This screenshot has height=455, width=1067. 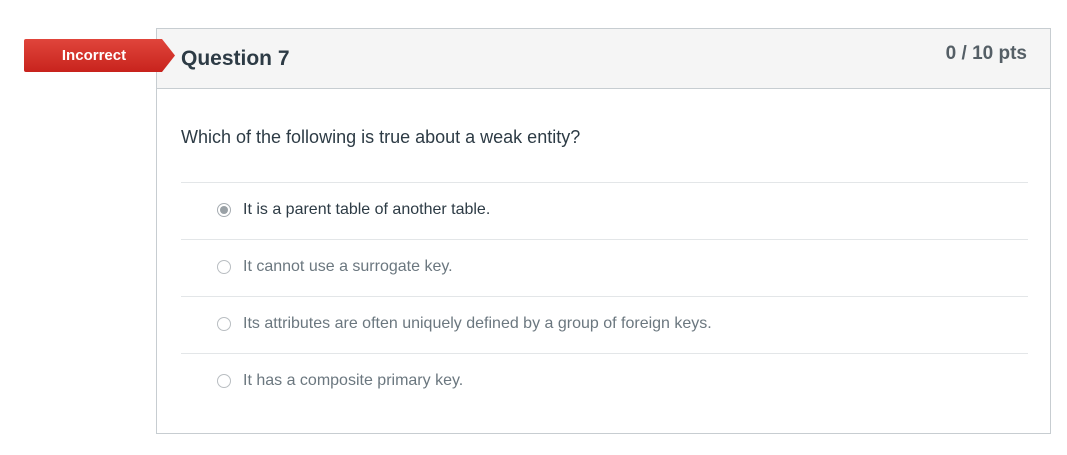 I want to click on radio-selected-icon, so click(x=224, y=210).